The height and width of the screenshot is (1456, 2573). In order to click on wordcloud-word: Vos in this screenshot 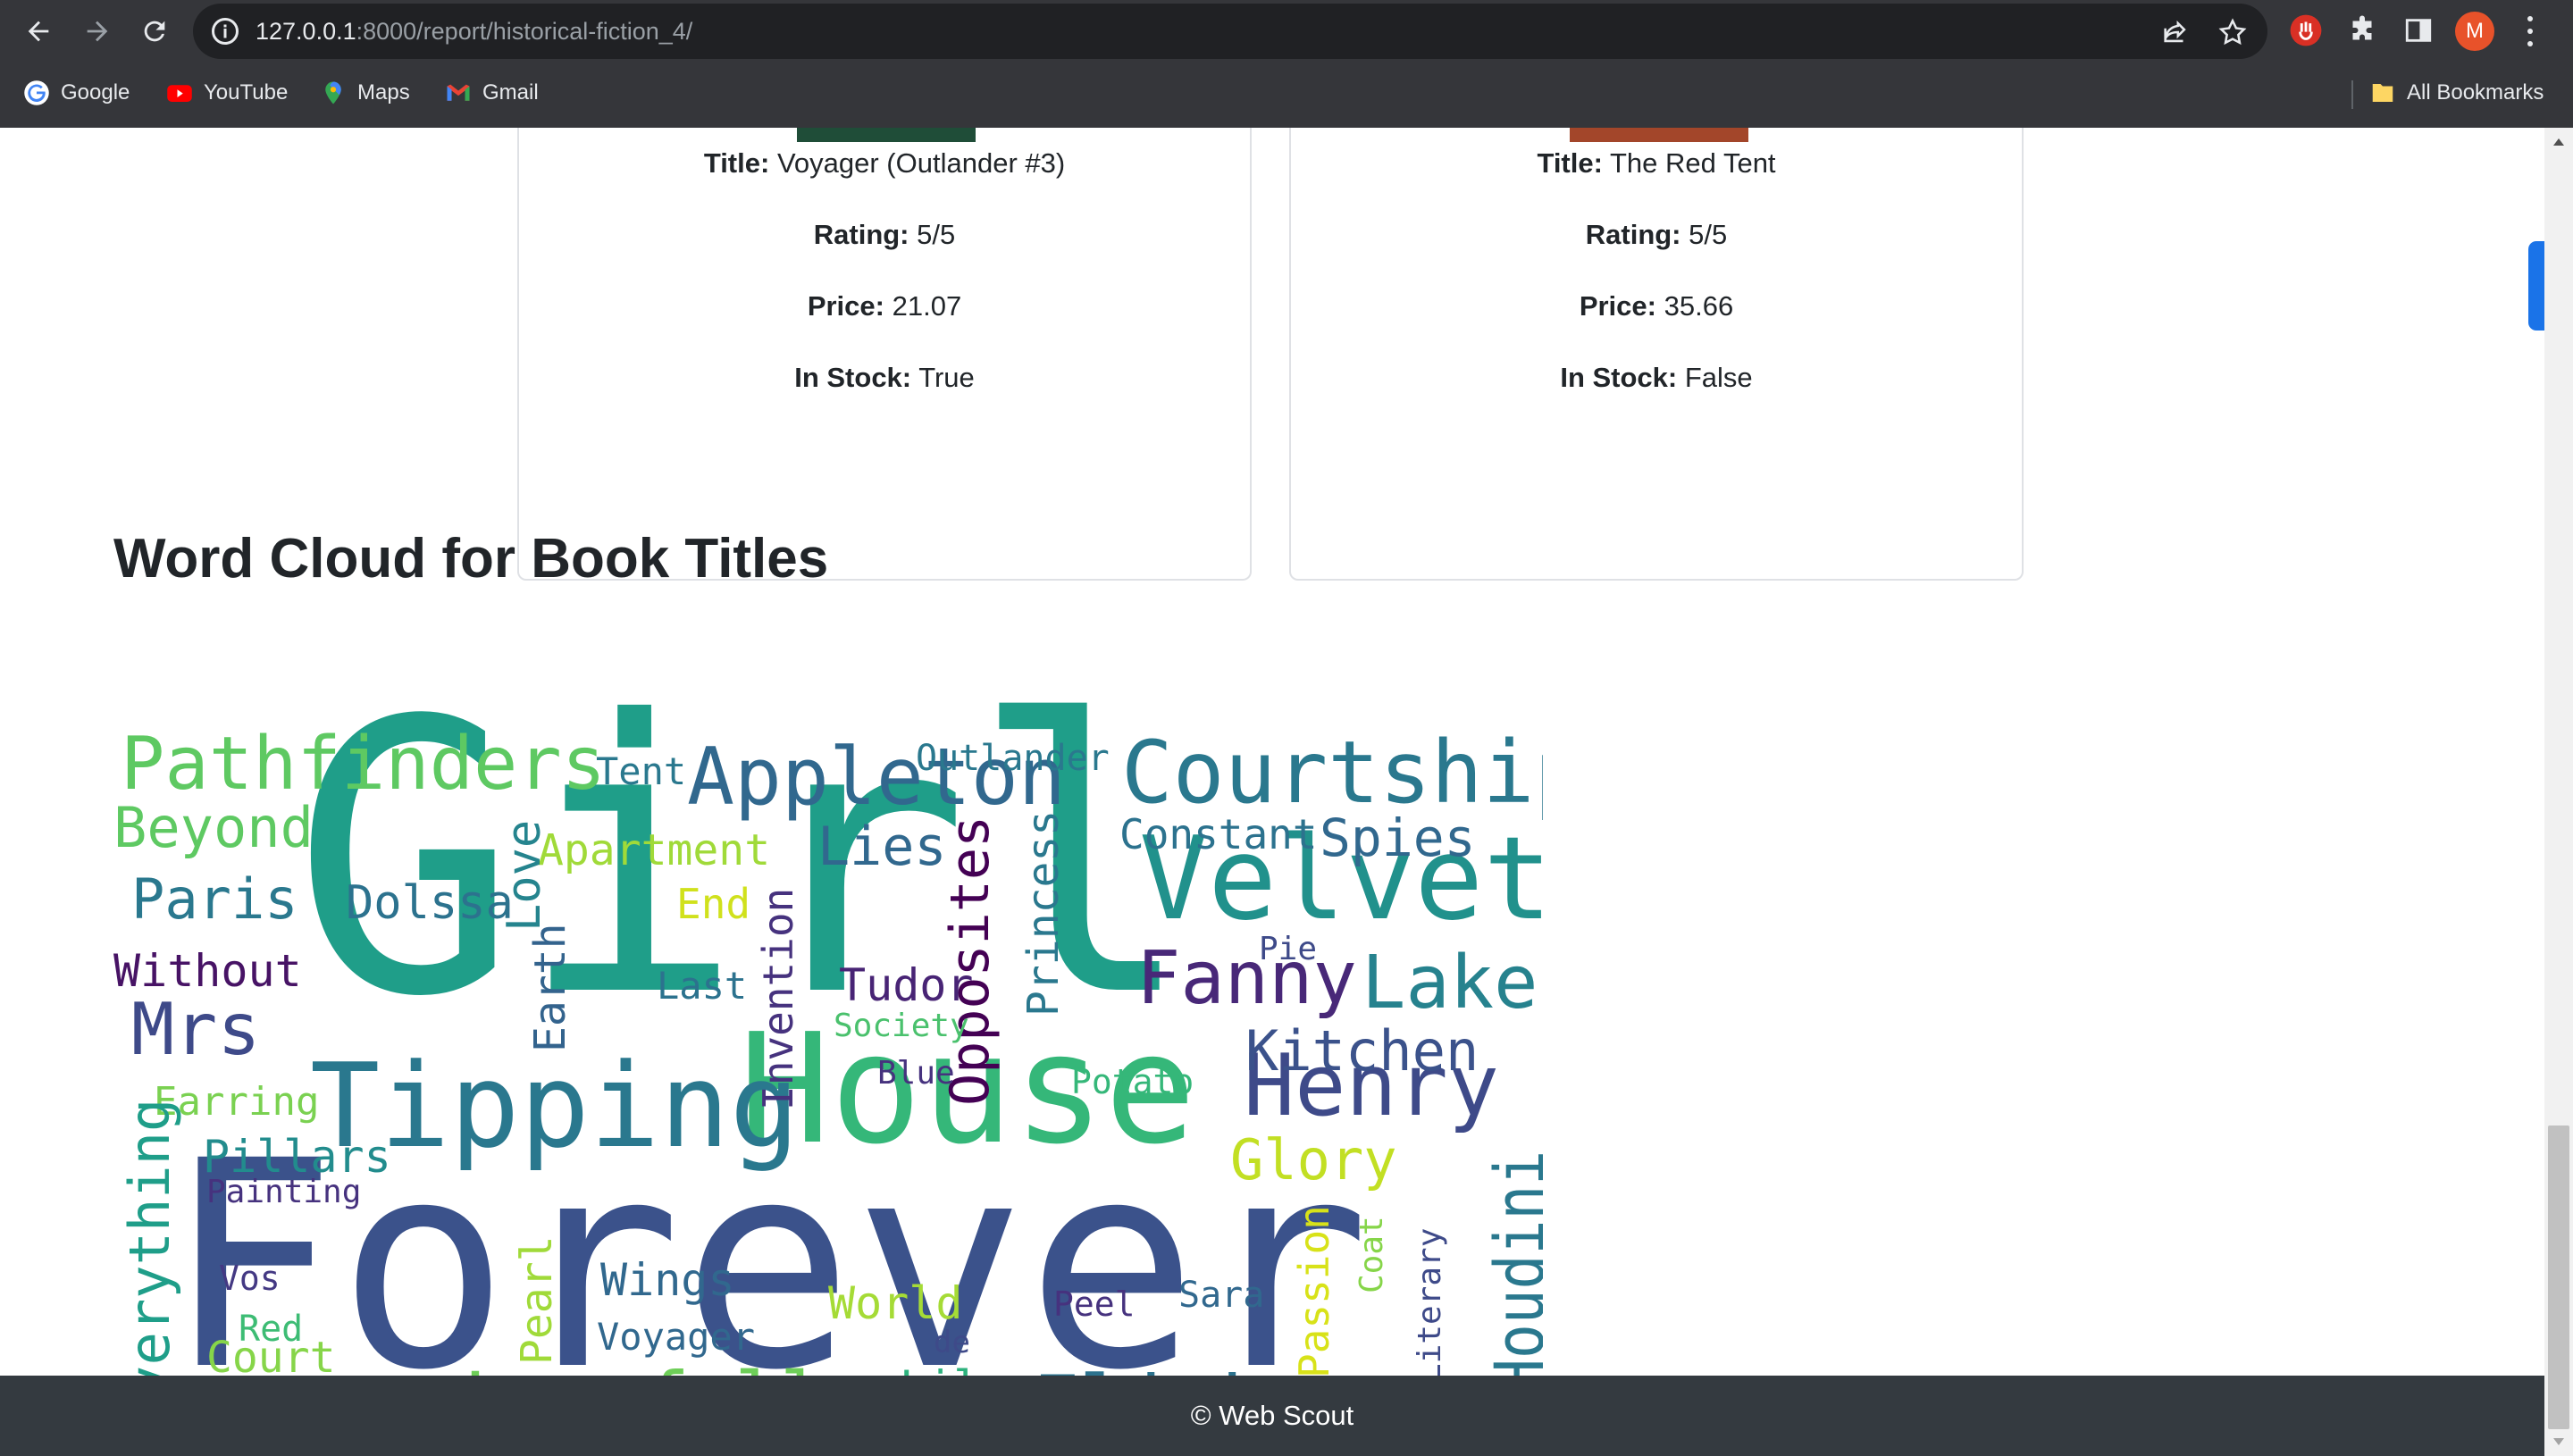, I will do `click(250, 1278)`.